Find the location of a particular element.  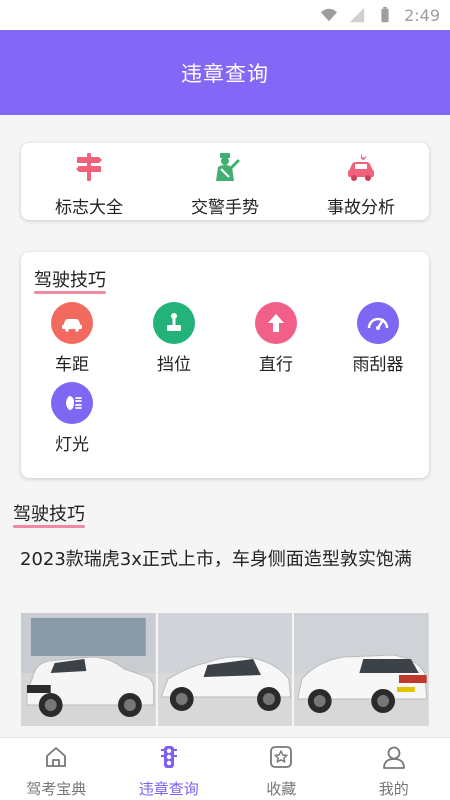

skill-label: 挡位 is located at coordinates (174, 365).